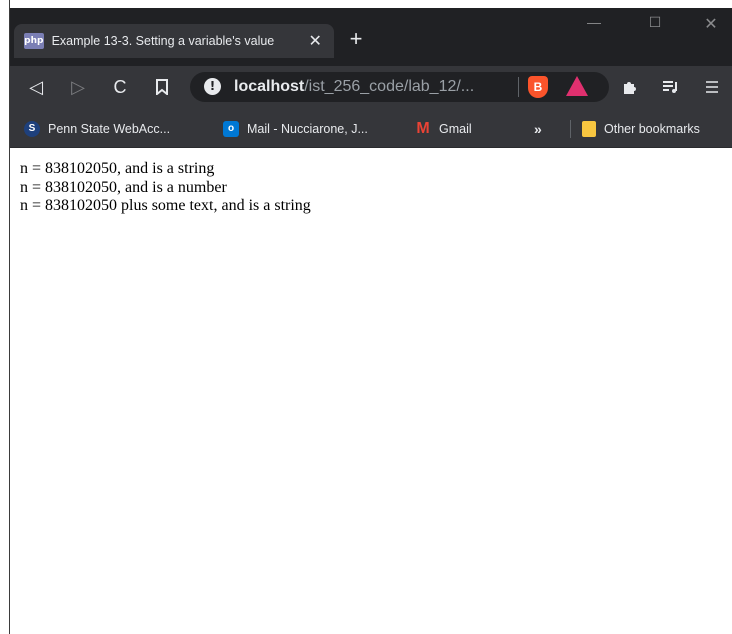 The image size is (732, 634). What do you see at coordinates (538, 129) in the screenshot?
I see `bookmarks-overflow-button: »` at bounding box center [538, 129].